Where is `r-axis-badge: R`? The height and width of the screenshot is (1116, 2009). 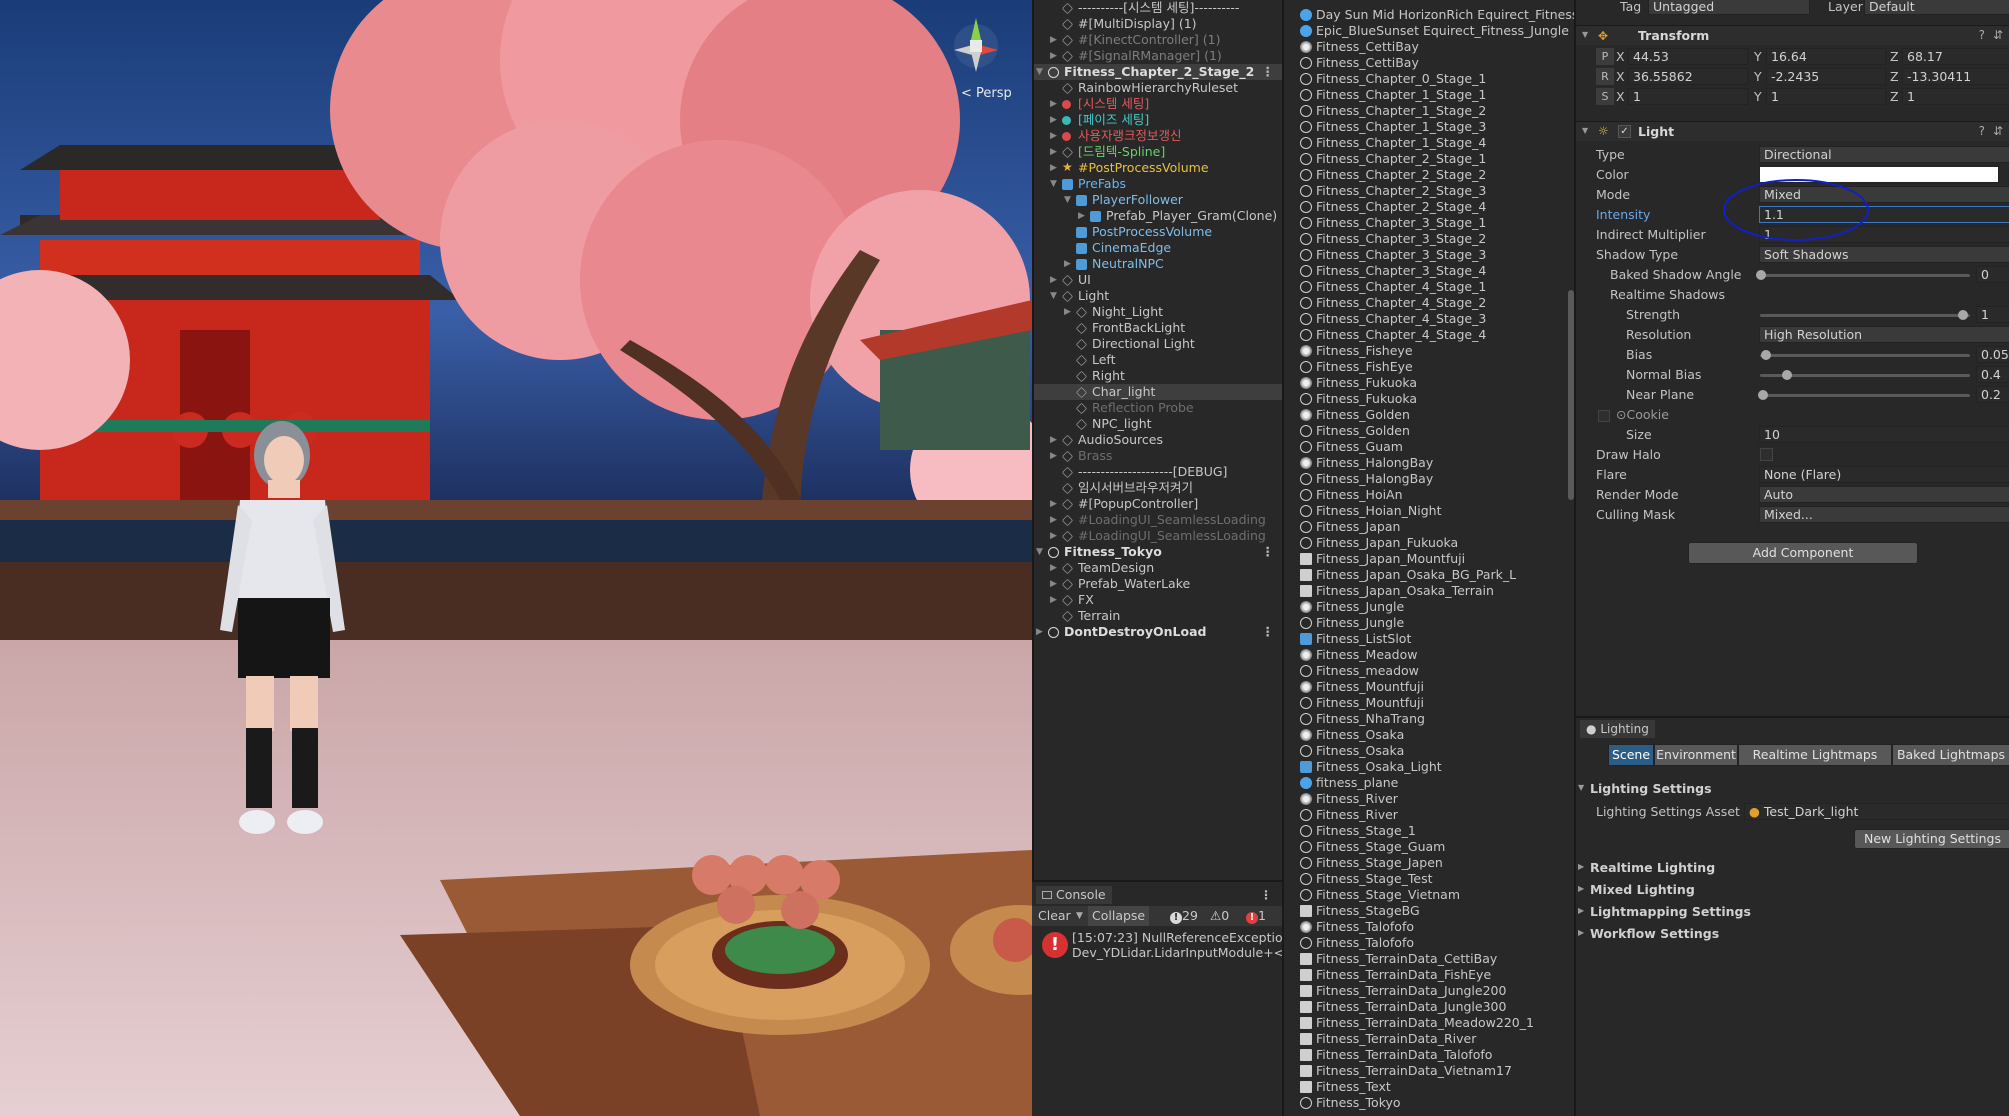 r-axis-badge: R is located at coordinates (1605, 76).